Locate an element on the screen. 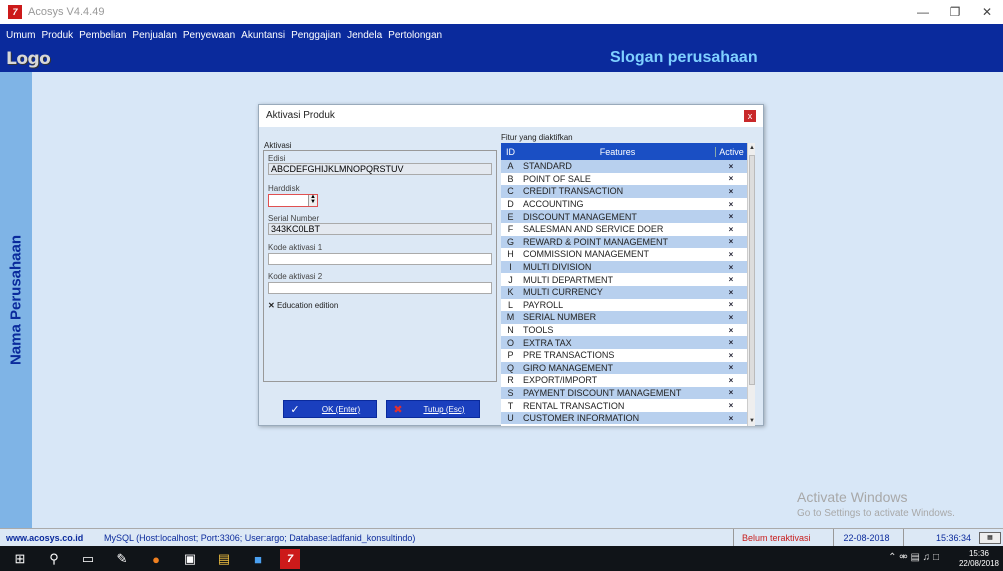 The height and width of the screenshot is (571, 1003). feature-name: COMMISSION MANAGEMENT is located at coordinates (586, 254).